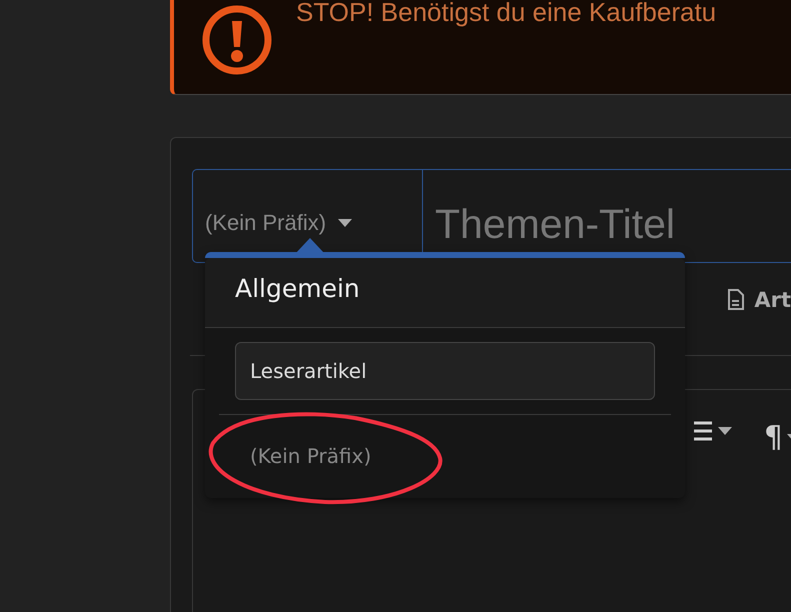  Describe the element at coordinates (445, 371) in the screenshot. I see `prefix-option: Leserartikel` at that location.